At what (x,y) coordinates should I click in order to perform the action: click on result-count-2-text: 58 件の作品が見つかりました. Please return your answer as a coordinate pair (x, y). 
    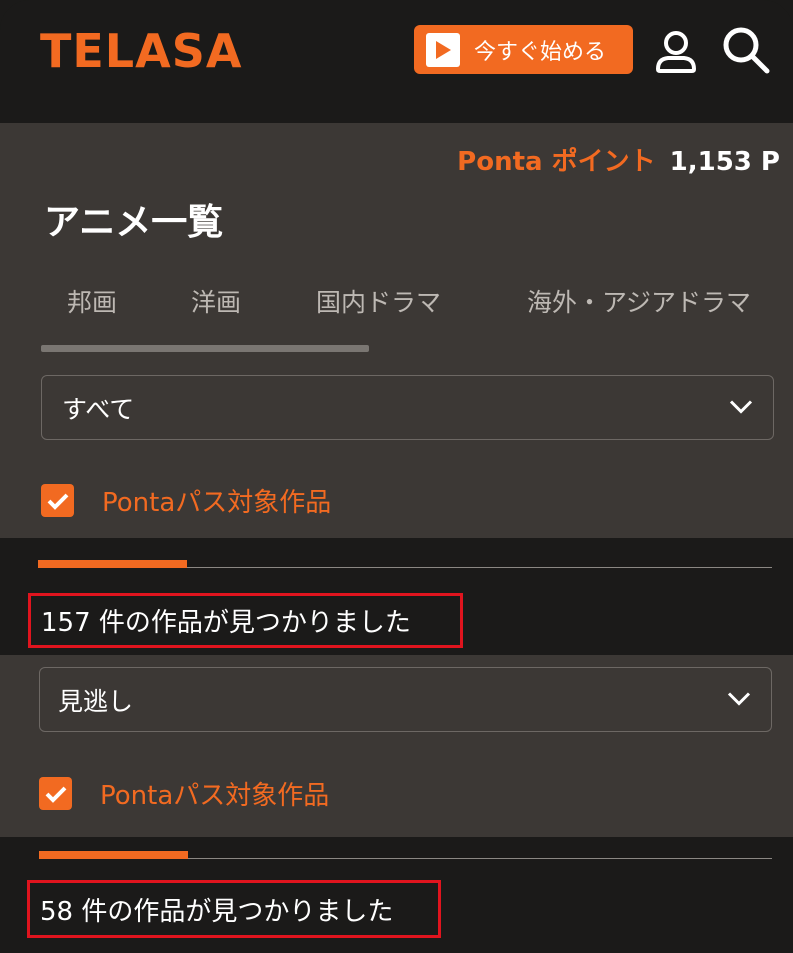
    Looking at the image, I should click on (217, 911).